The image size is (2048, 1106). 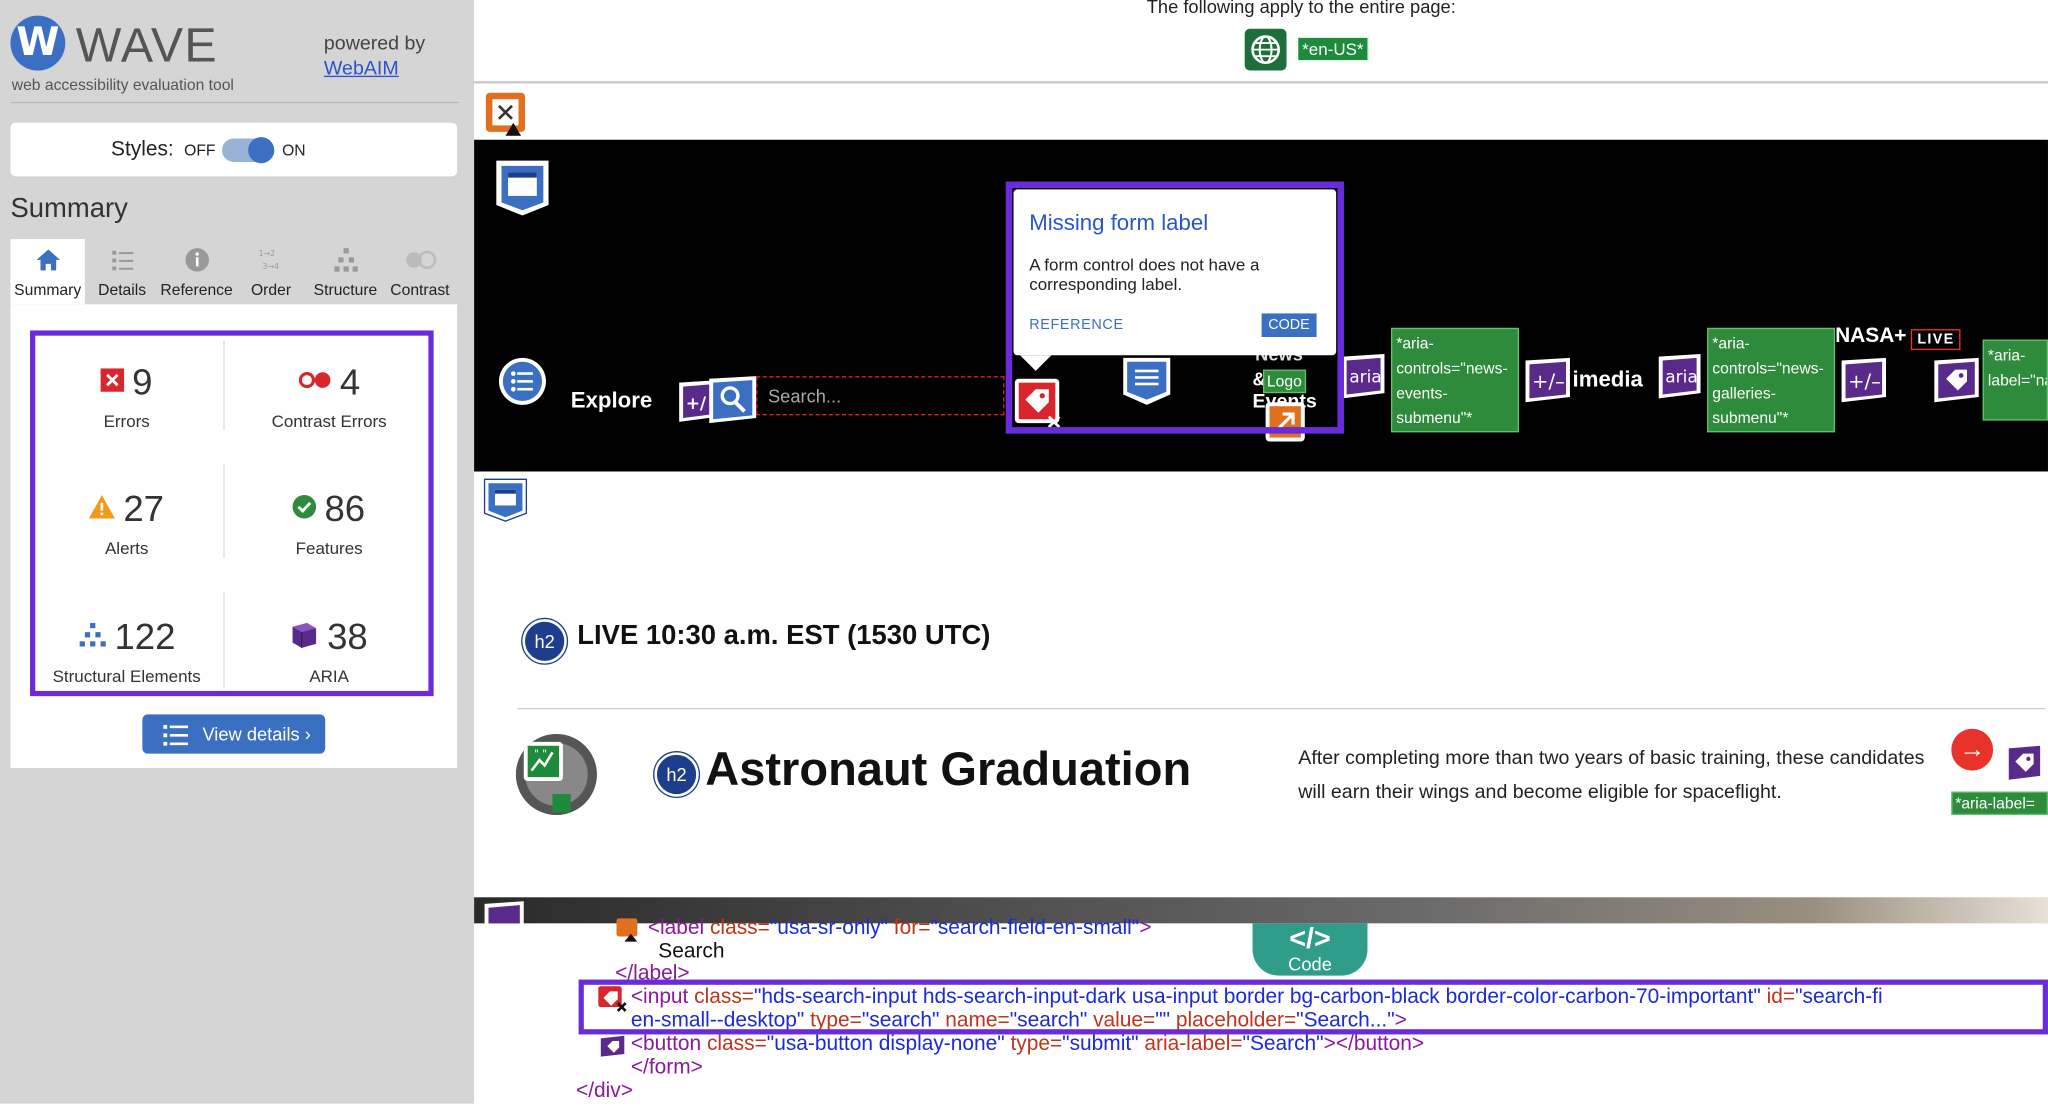 What do you see at coordinates (1936, 340) in the screenshot?
I see `live-badge: LIVE` at bounding box center [1936, 340].